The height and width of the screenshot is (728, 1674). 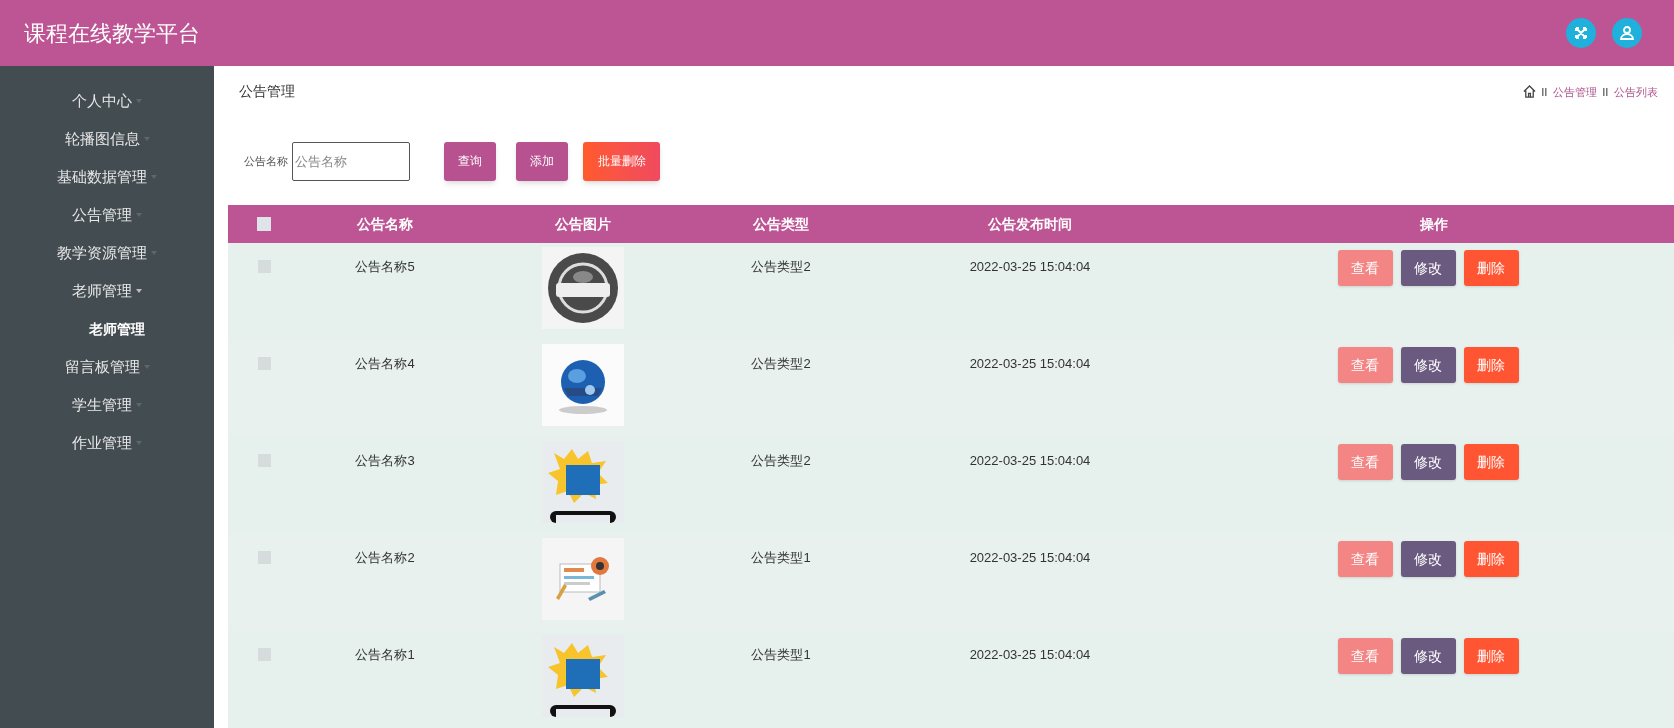 What do you see at coordinates (266, 162) in the screenshot?
I see `search-label: 公告名称` at bounding box center [266, 162].